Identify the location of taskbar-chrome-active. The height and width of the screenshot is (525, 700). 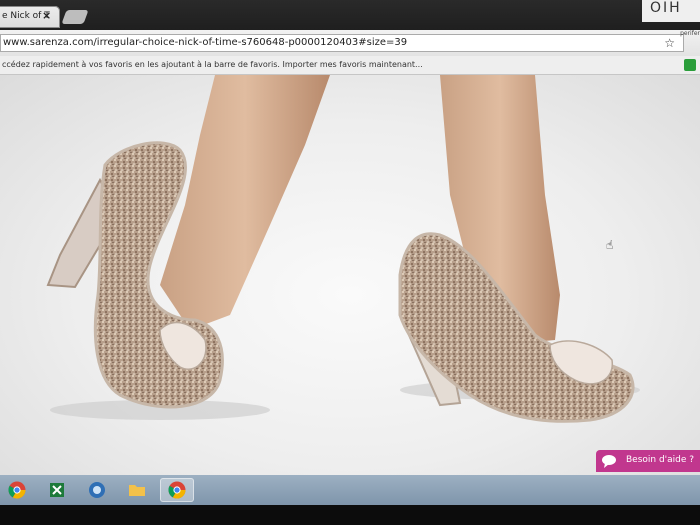
(177, 490).